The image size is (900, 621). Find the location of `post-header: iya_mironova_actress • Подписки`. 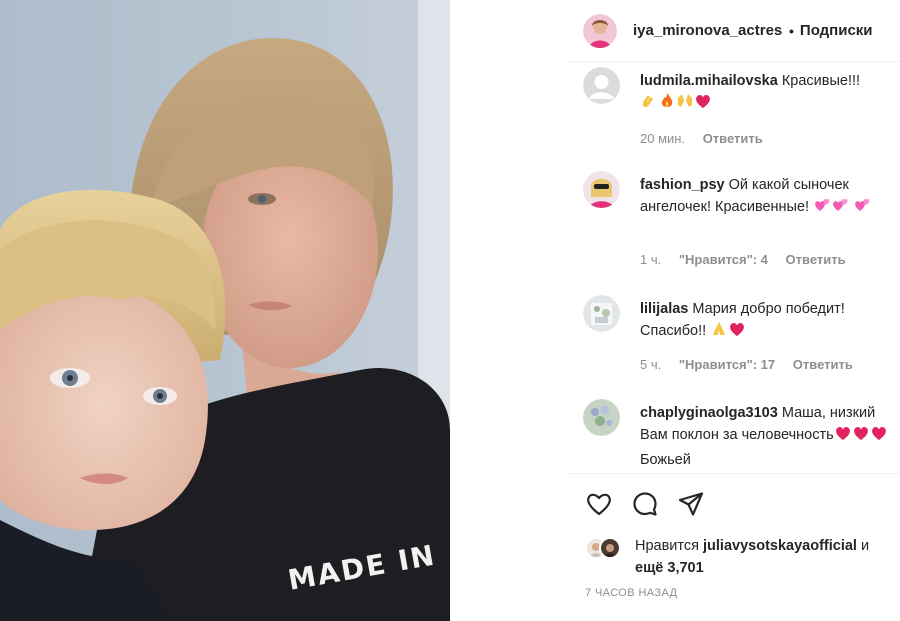

post-header: iya_mironova_actress • Подписки is located at coordinates (733, 31).